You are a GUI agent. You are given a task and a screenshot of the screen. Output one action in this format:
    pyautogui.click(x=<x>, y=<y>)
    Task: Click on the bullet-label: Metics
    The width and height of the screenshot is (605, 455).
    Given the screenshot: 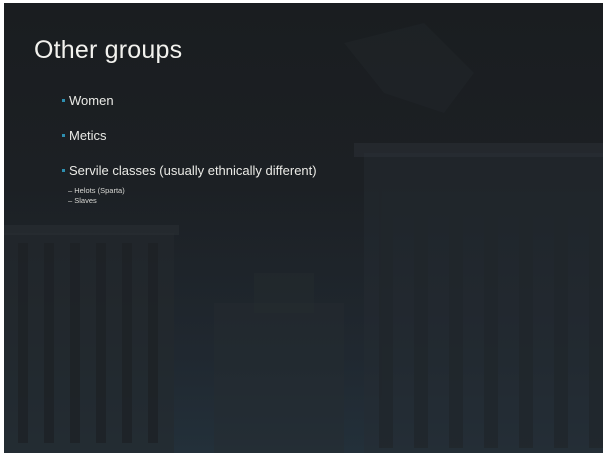 What is the action you would take?
    pyautogui.click(x=88, y=135)
    